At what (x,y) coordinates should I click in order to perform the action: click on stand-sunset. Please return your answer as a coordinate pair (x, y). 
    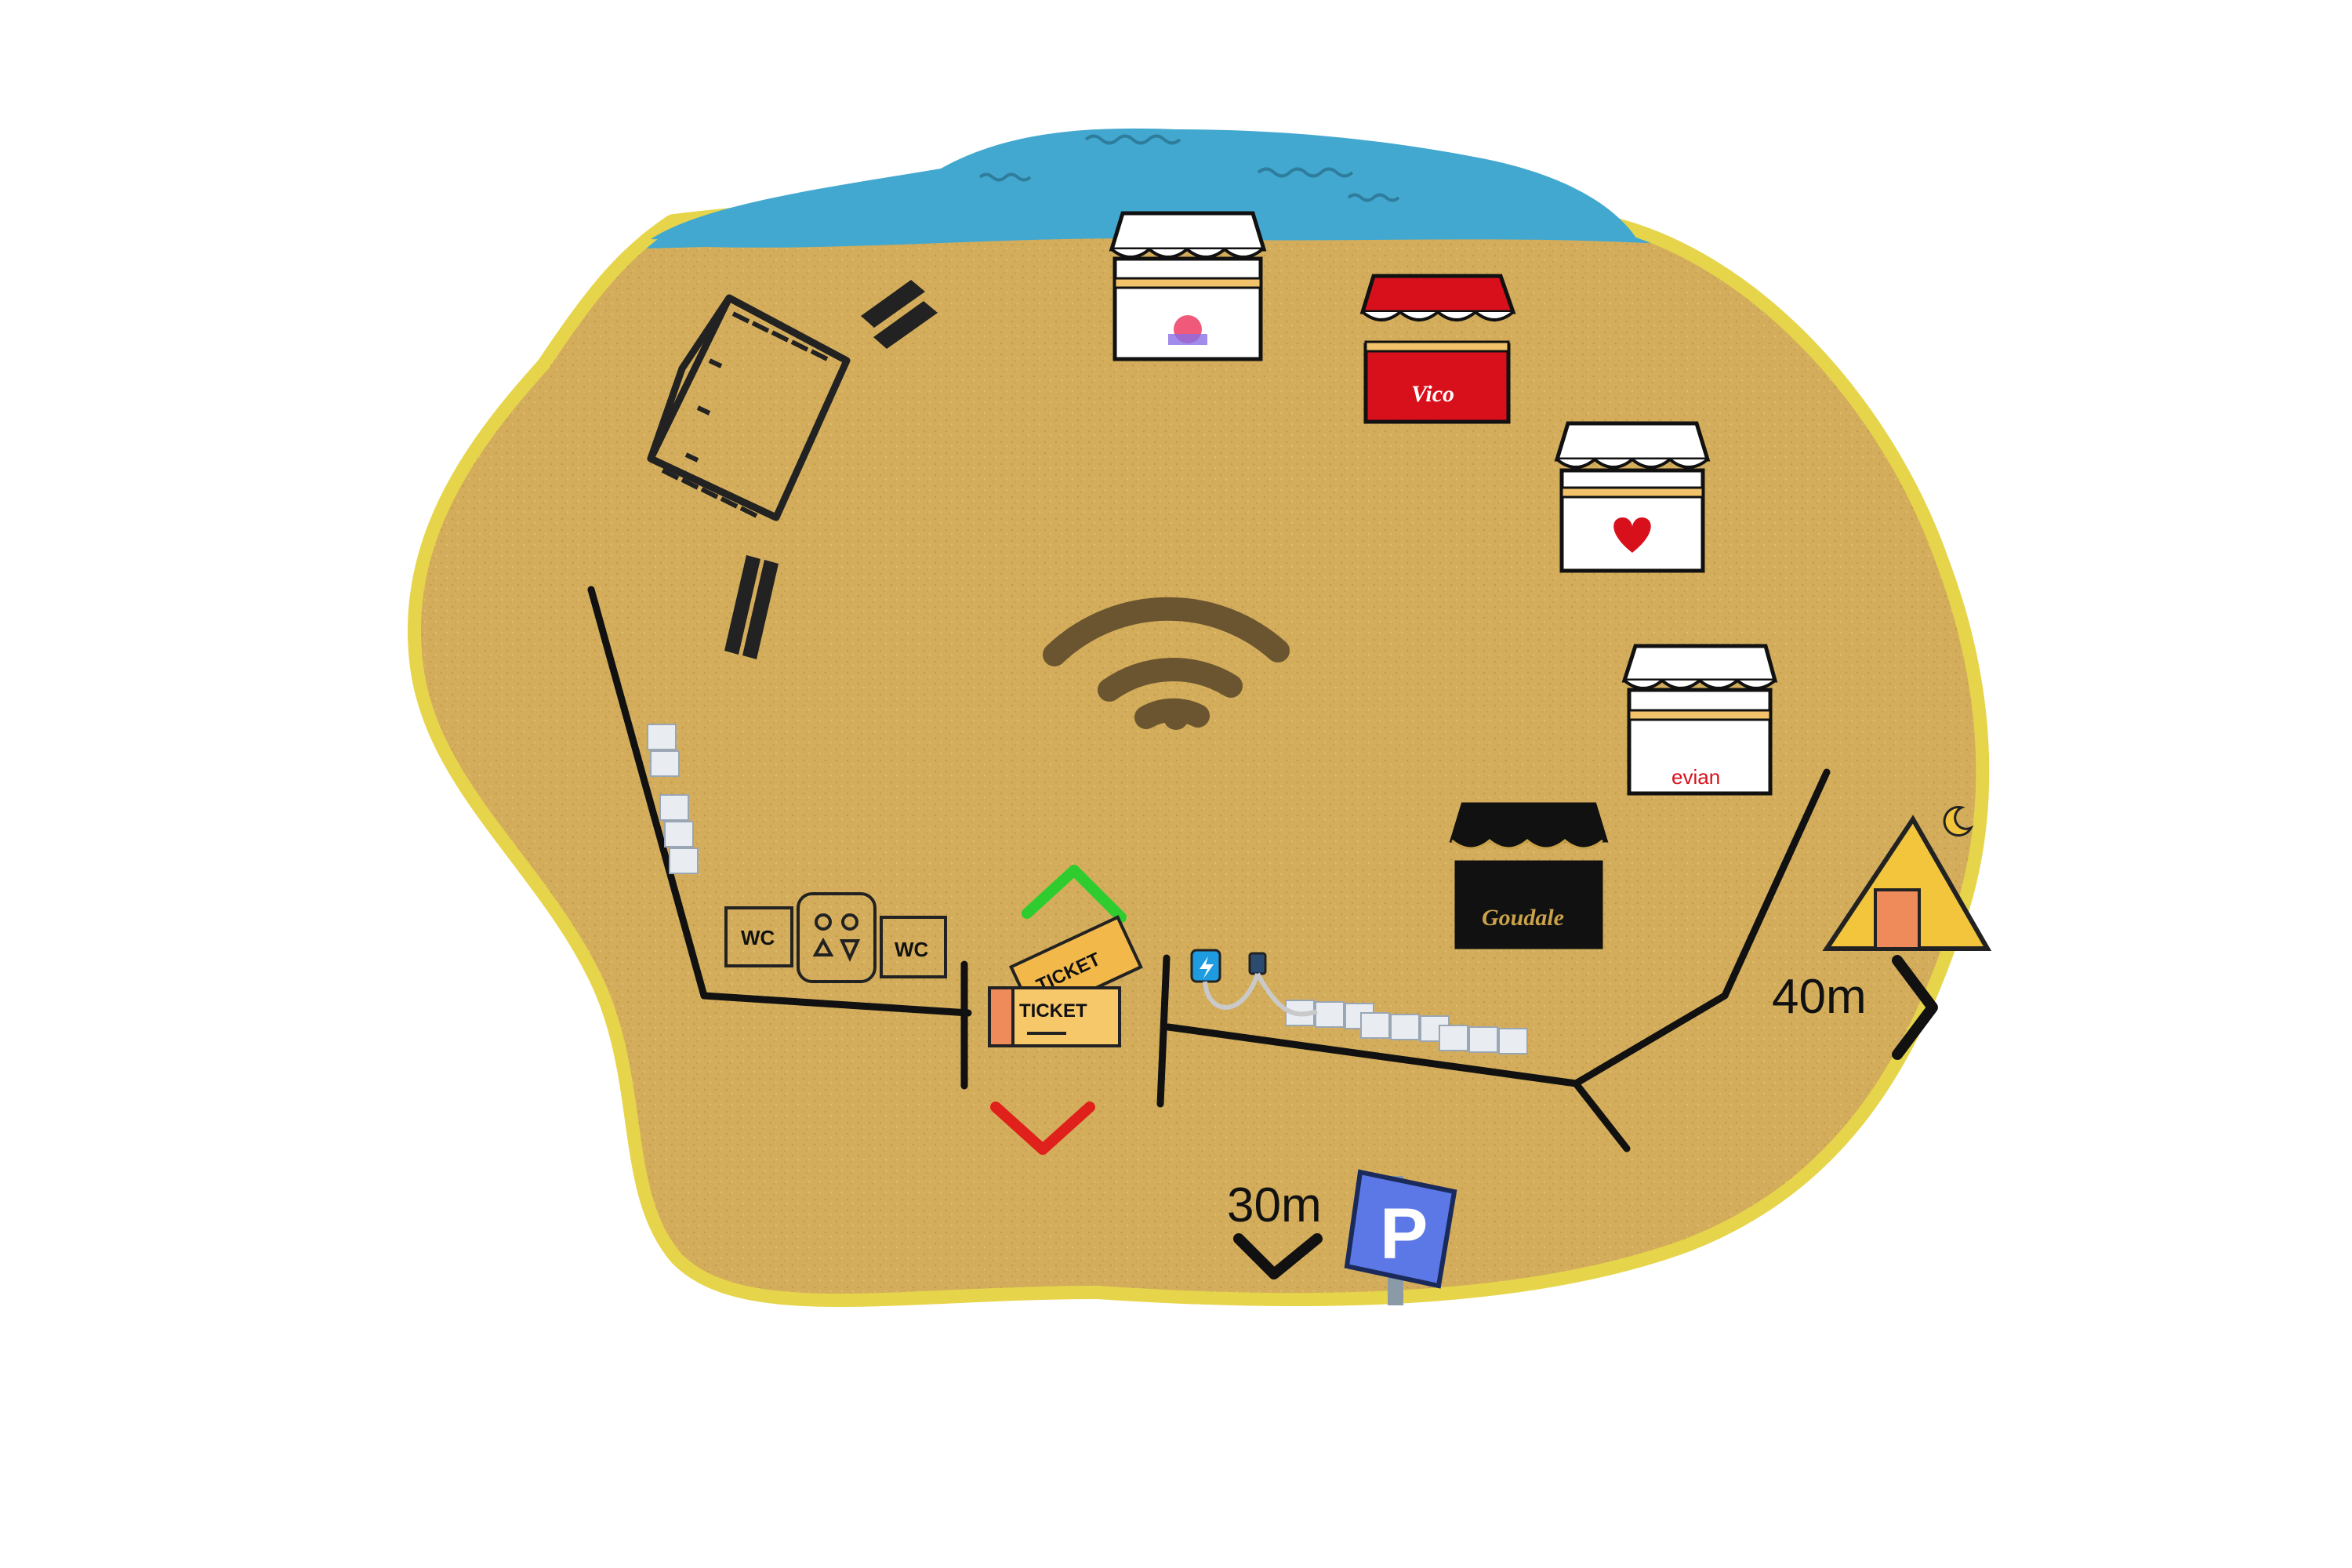
    Looking at the image, I should click on (1188, 286).